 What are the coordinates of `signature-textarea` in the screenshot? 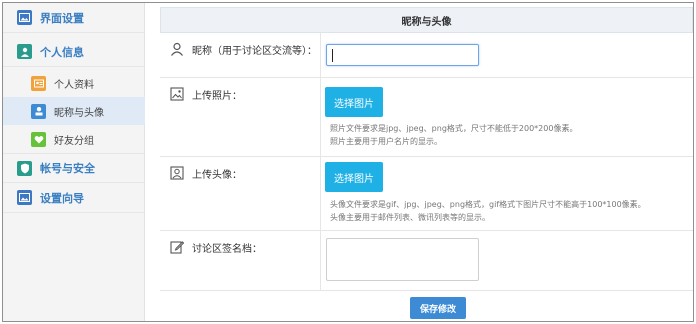 It's located at (402, 259).